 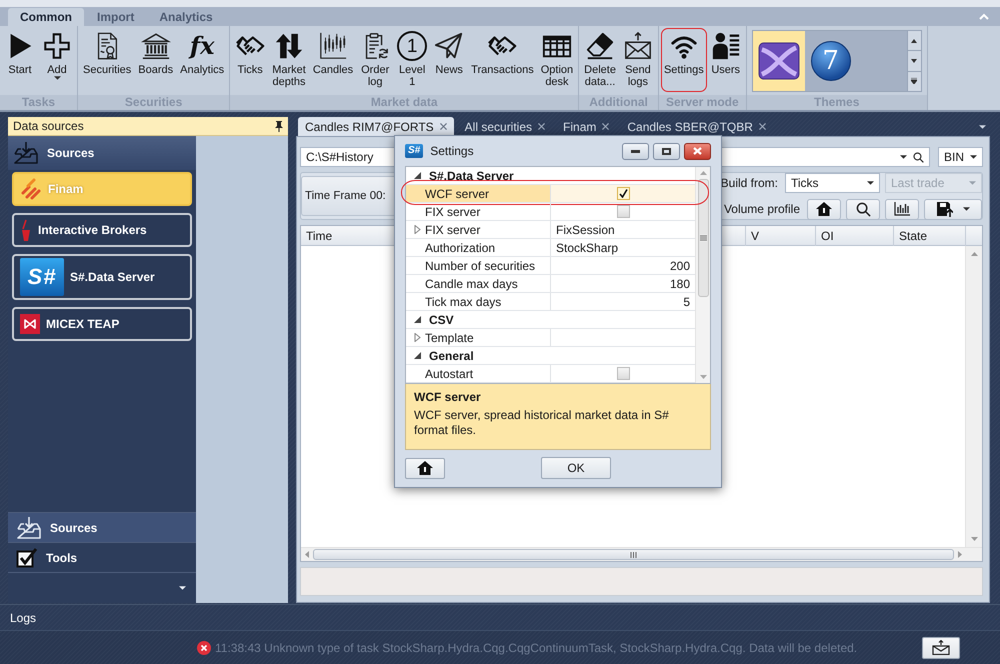 What do you see at coordinates (449, 374) in the screenshot?
I see `property-name: Autostart` at bounding box center [449, 374].